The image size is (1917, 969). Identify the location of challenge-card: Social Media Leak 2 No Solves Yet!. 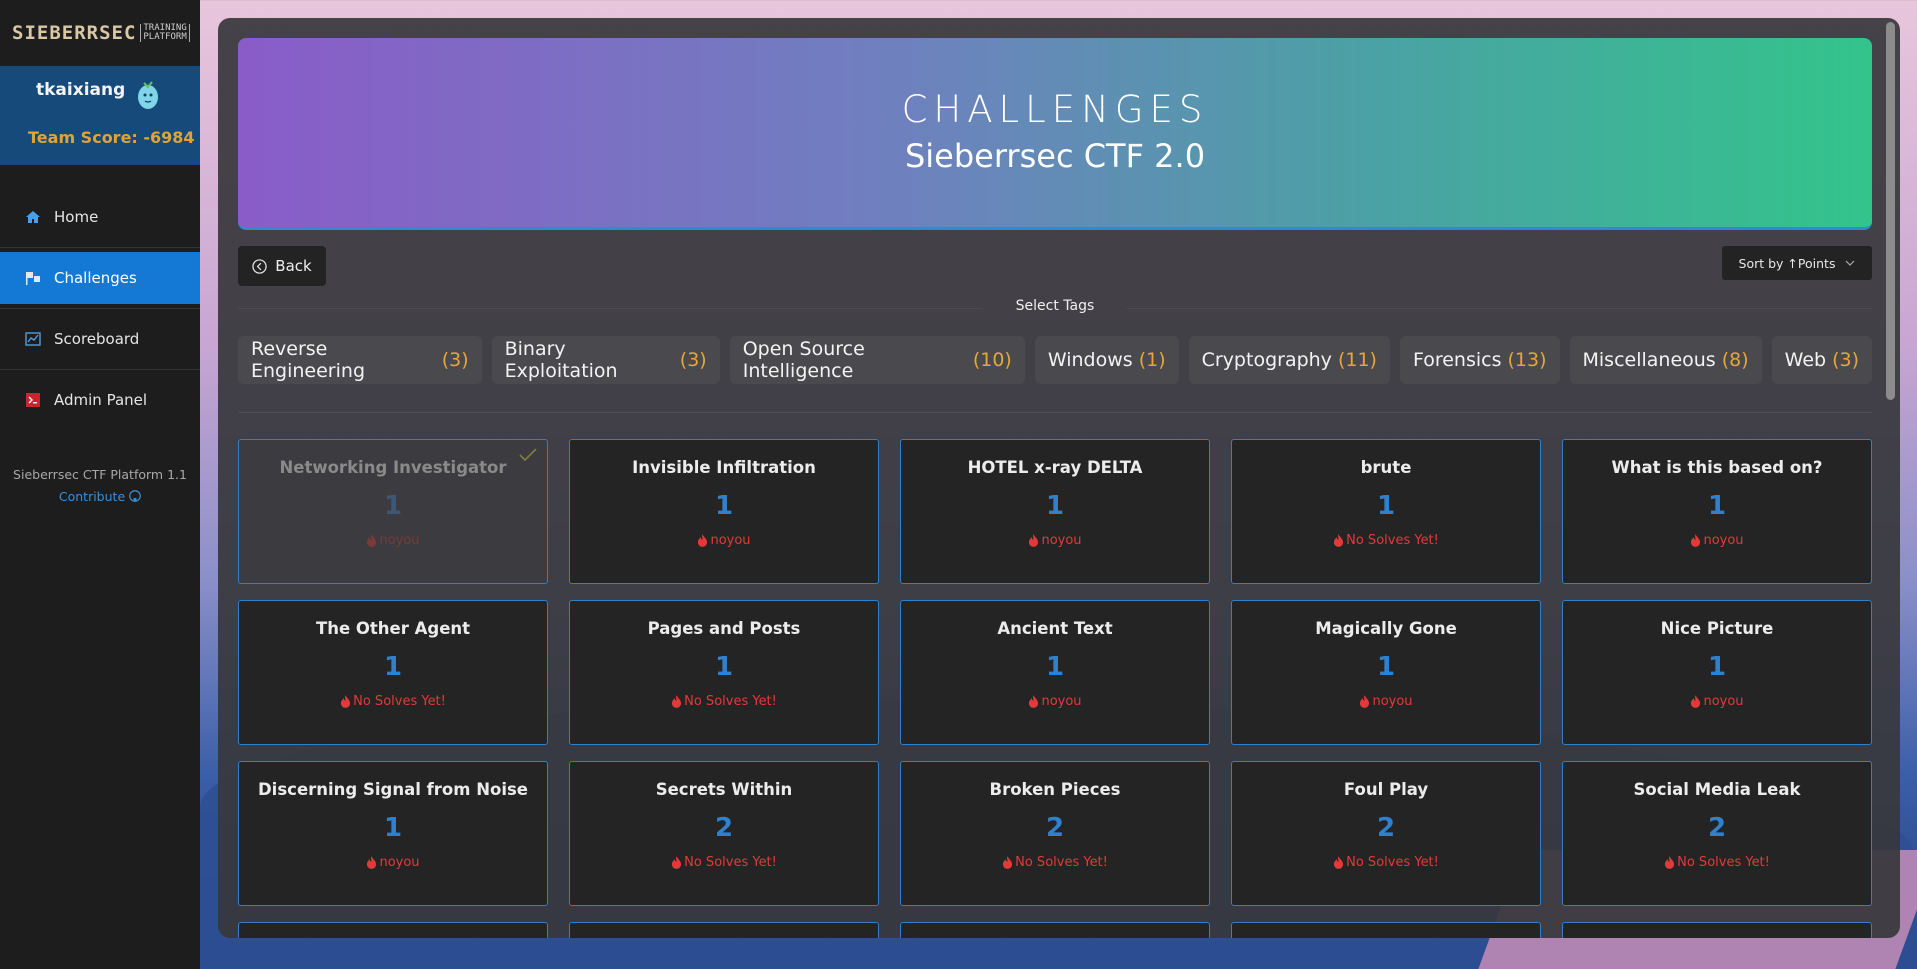
(1717, 833).